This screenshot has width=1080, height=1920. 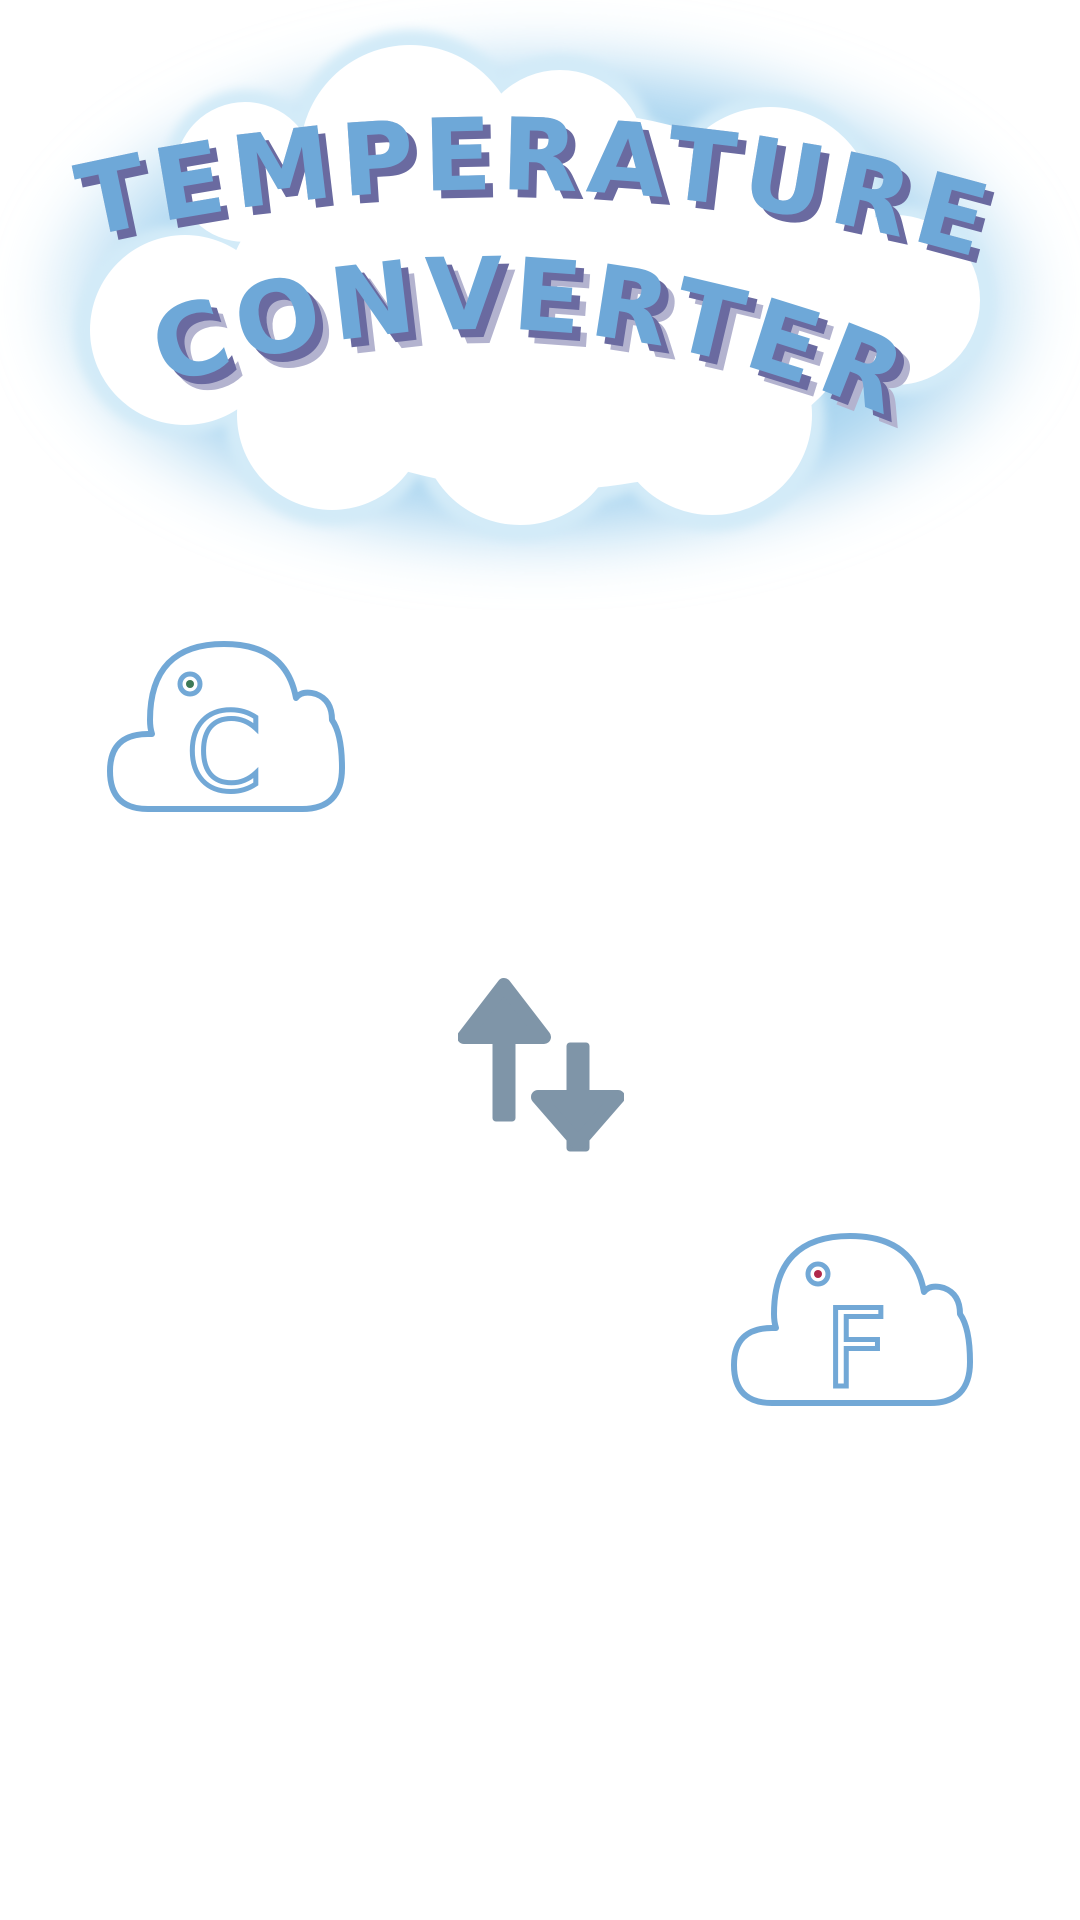 I want to click on fahrenheit-button: F, so click(x=852, y=1319).